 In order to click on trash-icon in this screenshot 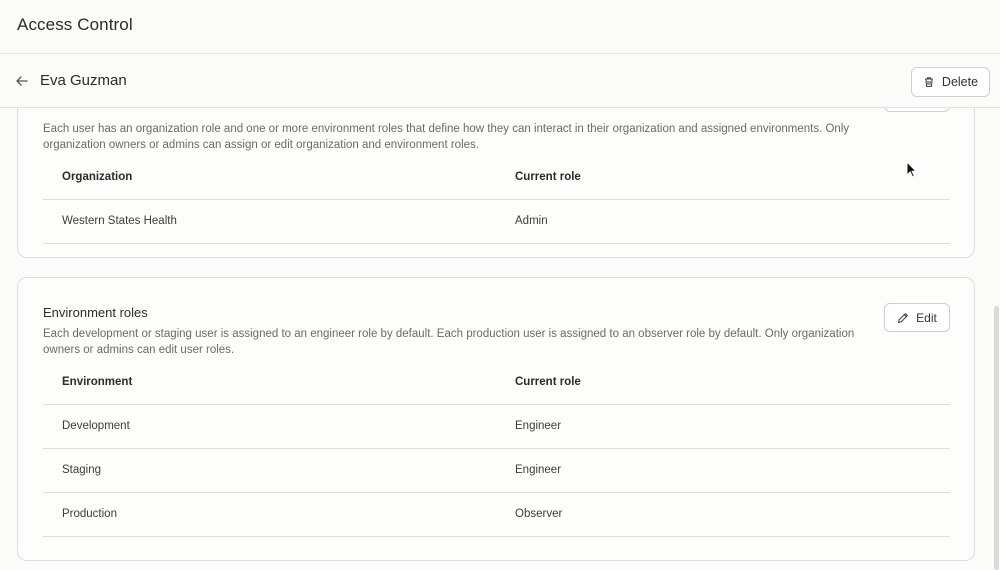, I will do `click(928, 82)`.